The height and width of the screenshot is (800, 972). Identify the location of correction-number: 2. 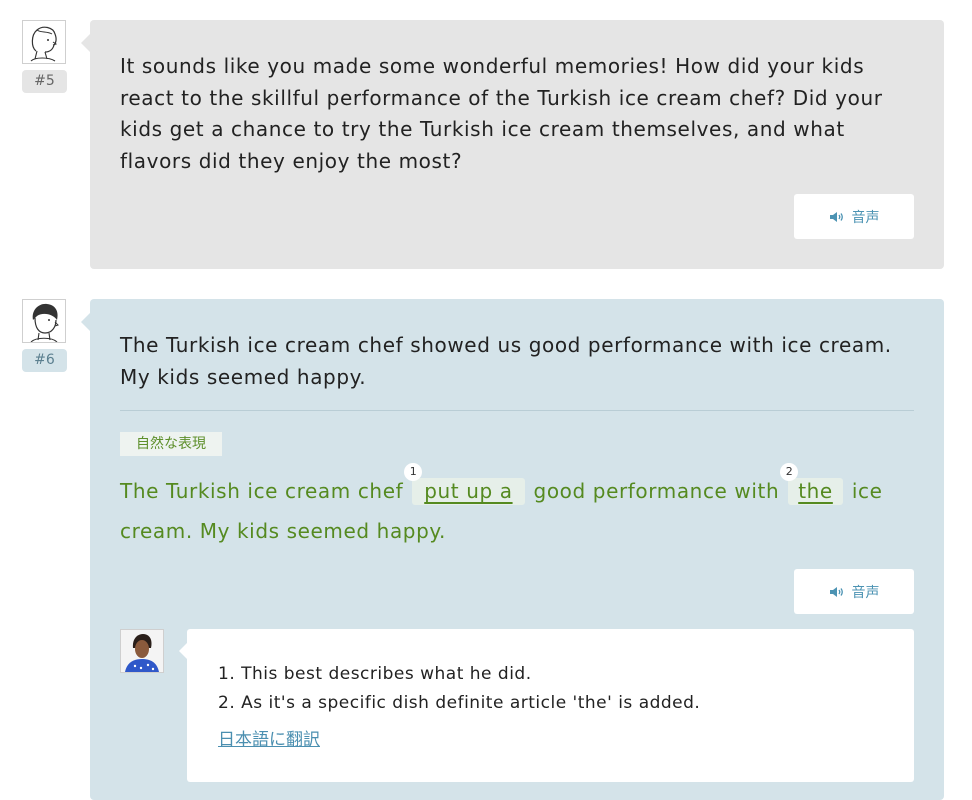
(789, 472).